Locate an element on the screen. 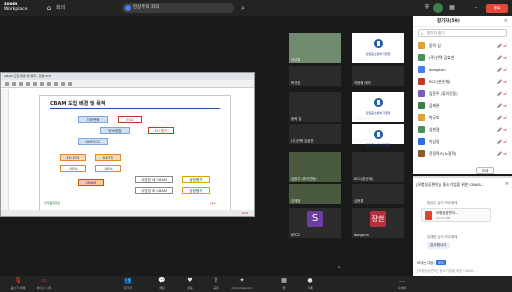 The width and height of the screenshot is (512, 292). video-tile: 박규호 is located at coordinates (315, 76).